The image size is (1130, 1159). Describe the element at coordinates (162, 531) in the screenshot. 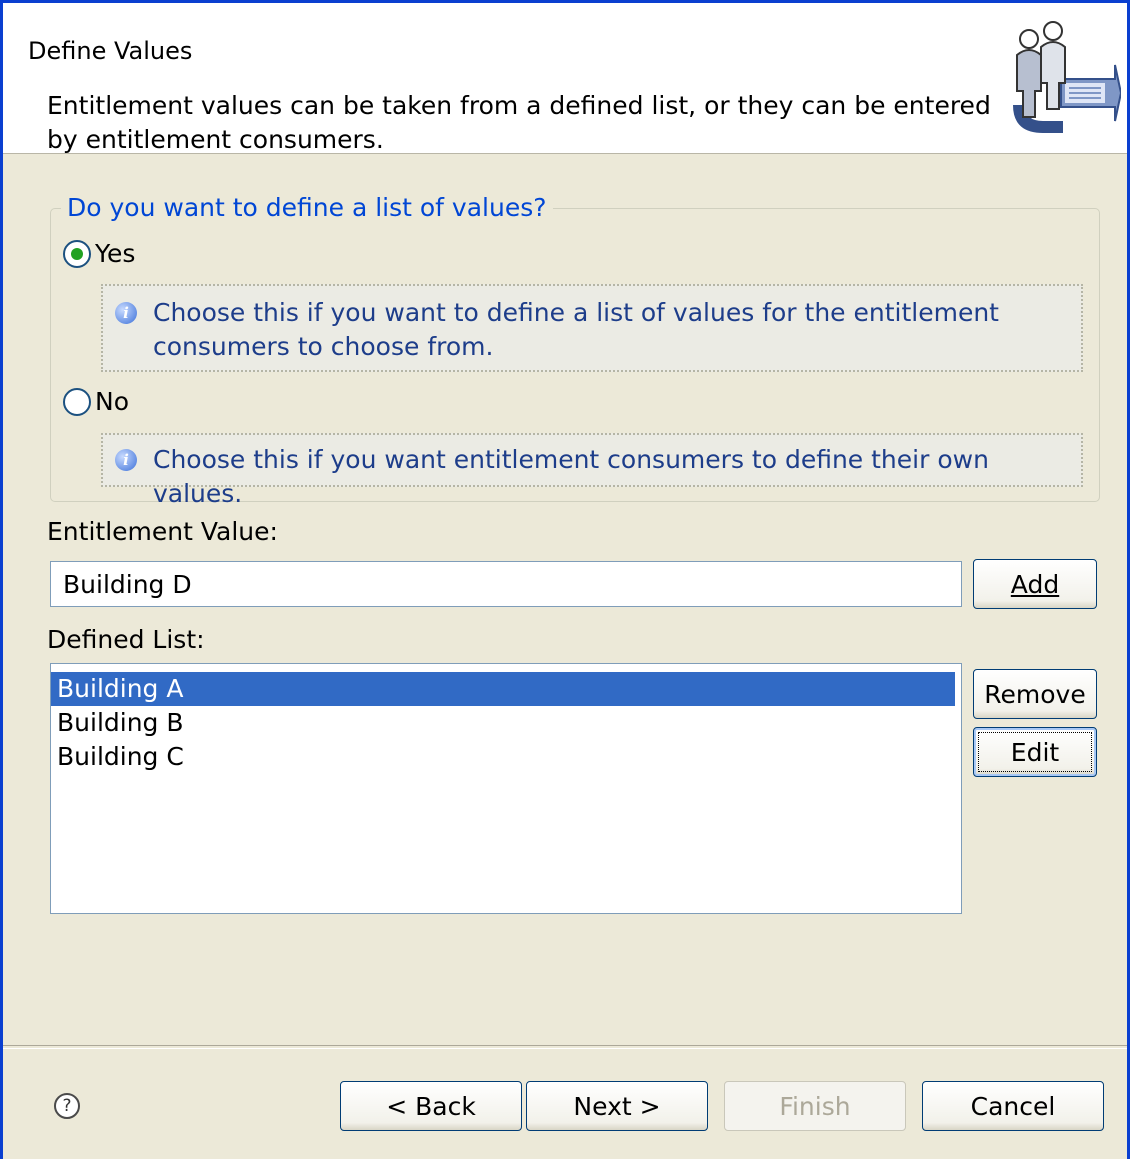

I see `entitlement-value-label: Entitlement Value:` at that location.